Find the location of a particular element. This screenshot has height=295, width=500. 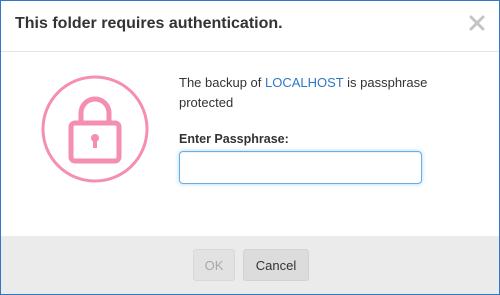

close-icon is located at coordinates (477, 23).